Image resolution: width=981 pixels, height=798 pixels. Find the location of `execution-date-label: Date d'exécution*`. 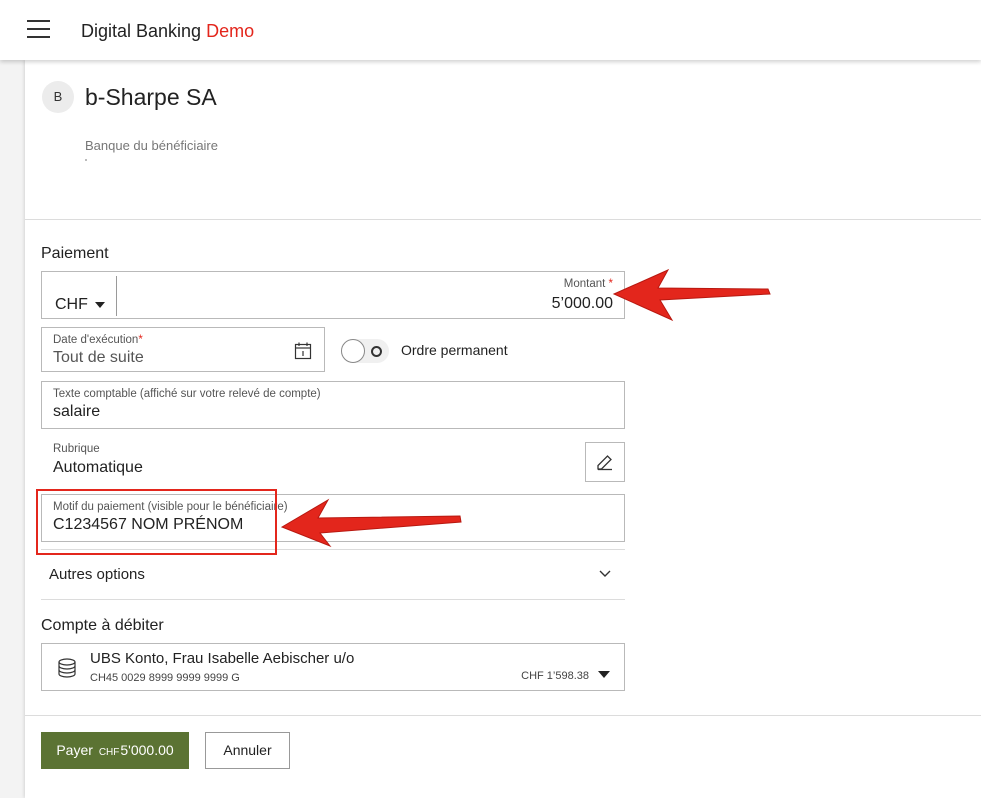

execution-date-label: Date d'exécution* is located at coordinates (98, 340).